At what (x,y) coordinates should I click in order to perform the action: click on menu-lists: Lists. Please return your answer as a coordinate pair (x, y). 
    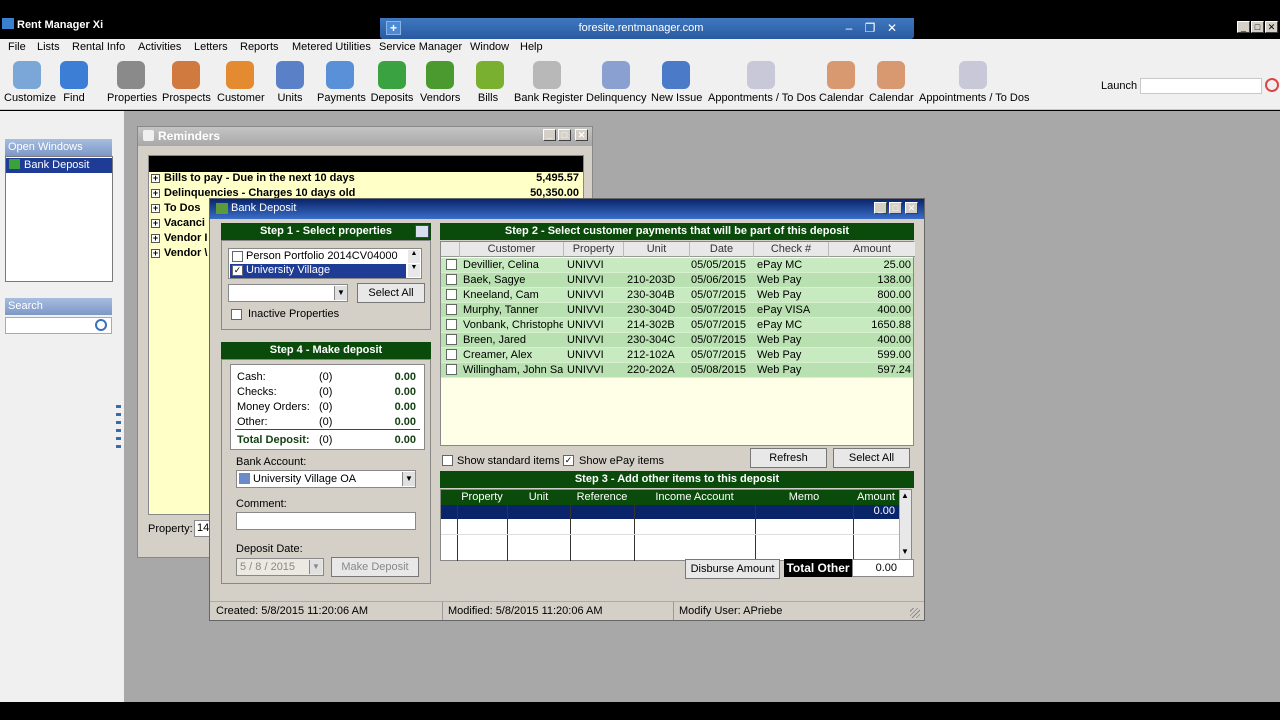
    Looking at the image, I should click on (48, 47).